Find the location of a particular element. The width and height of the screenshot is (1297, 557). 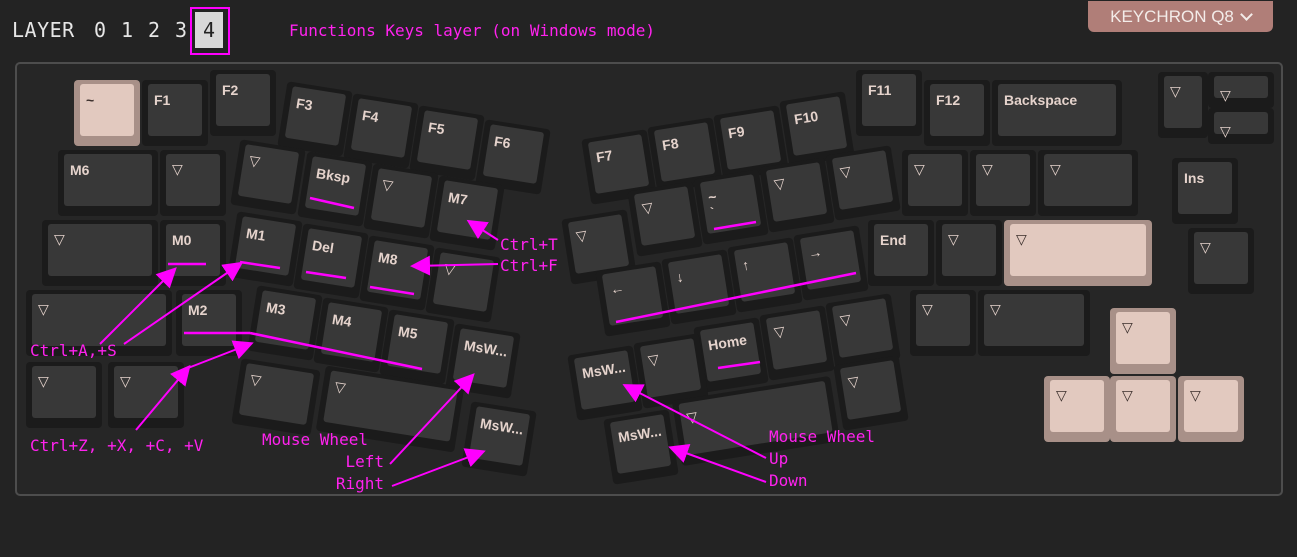

key-m7: M7 is located at coordinates (467, 213).